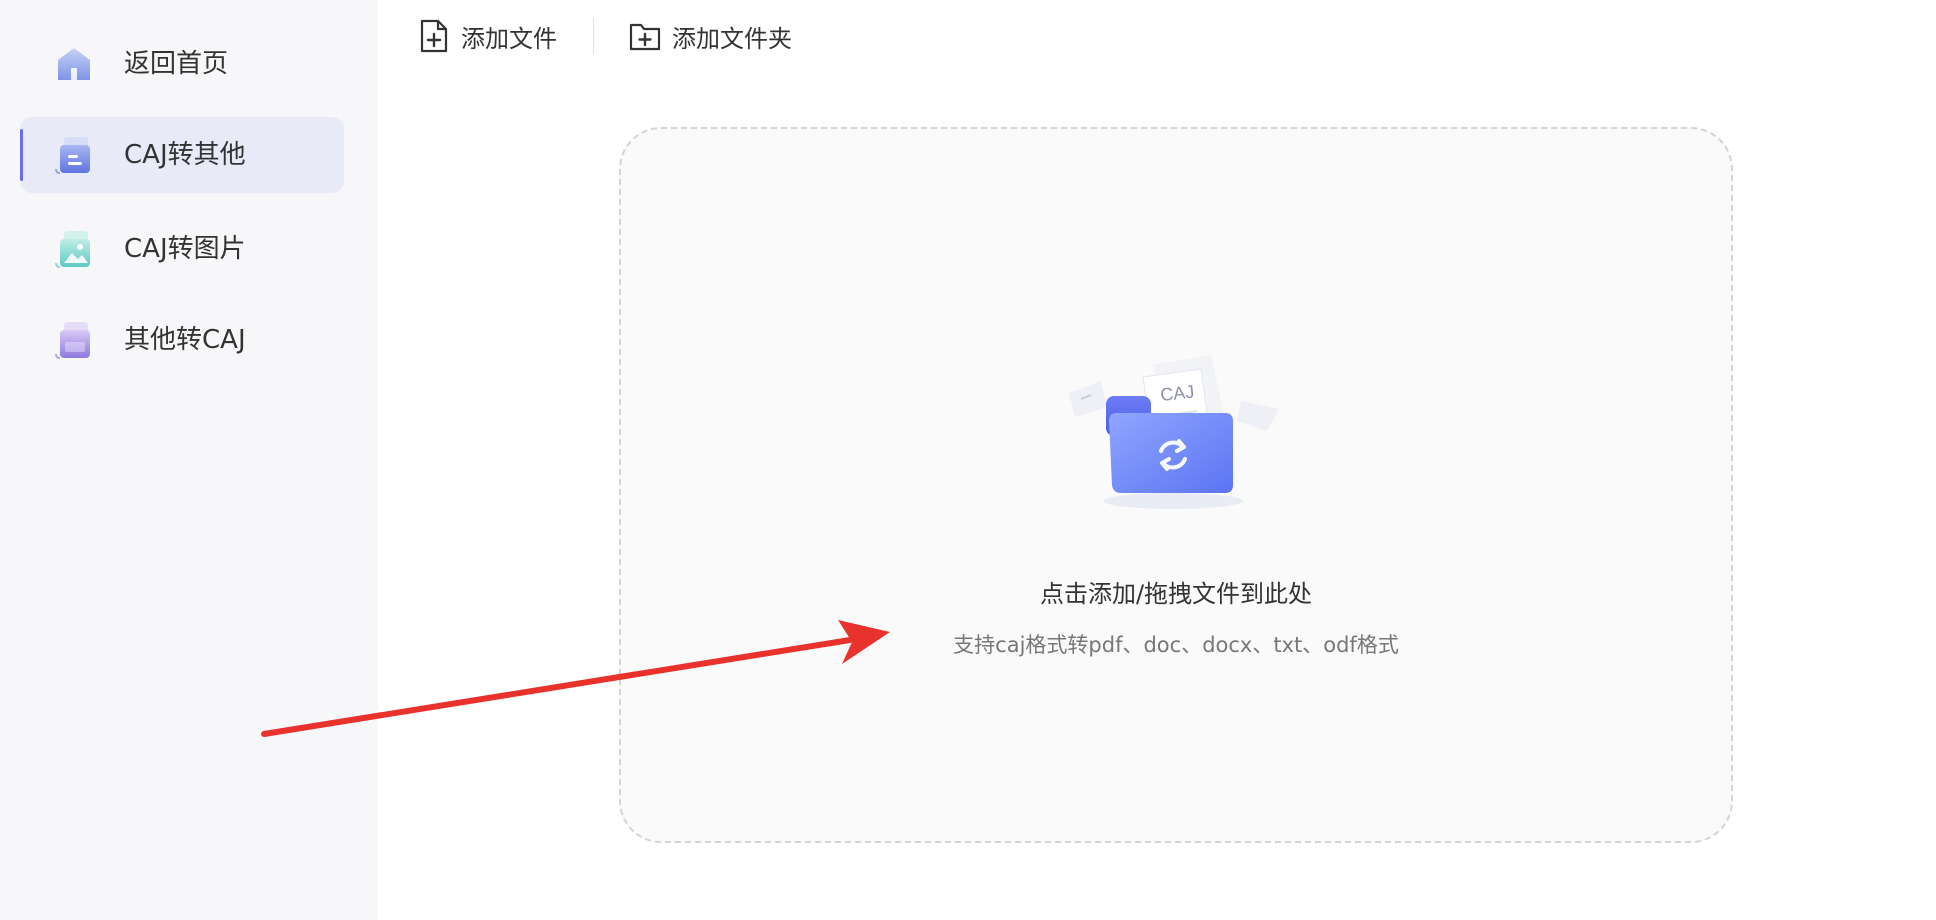 This screenshot has width=1936, height=920. I want to click on add-folder-button: 添加文件夹, so click(710, 36).